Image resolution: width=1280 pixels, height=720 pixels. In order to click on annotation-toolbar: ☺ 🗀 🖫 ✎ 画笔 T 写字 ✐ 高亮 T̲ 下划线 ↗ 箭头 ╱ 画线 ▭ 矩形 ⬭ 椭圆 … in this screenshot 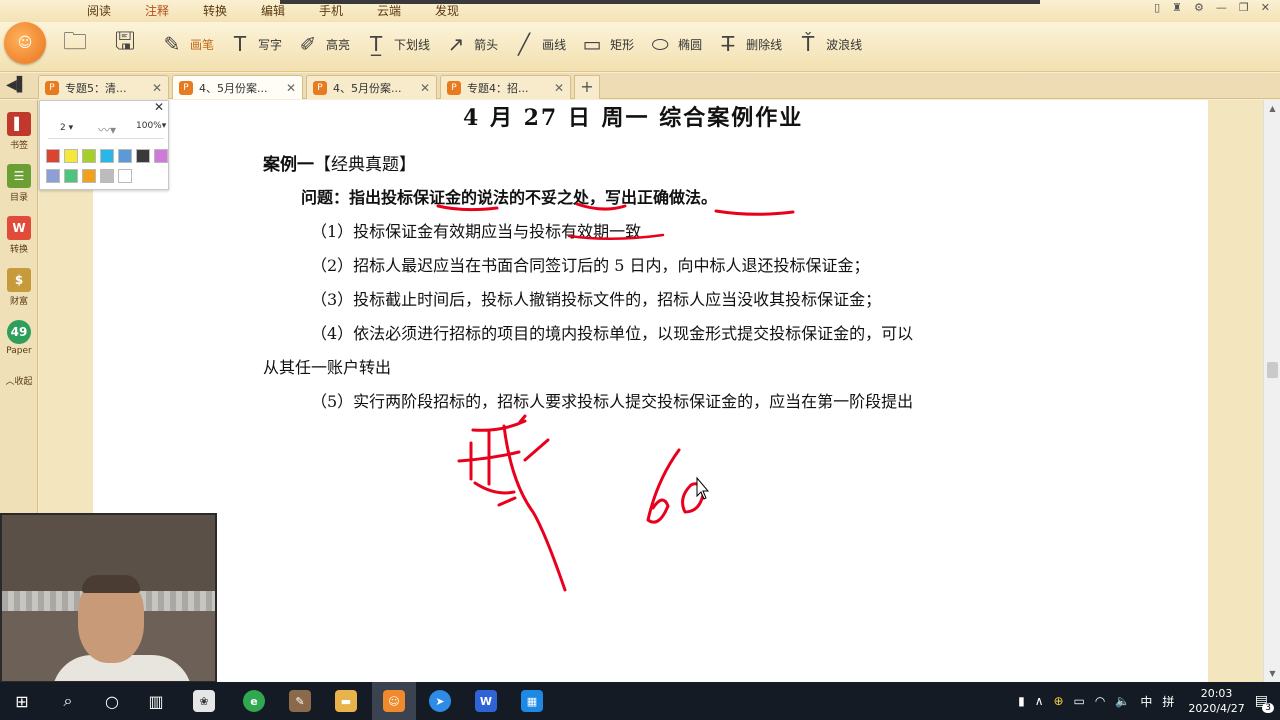, I will do `click(640, 47)`.